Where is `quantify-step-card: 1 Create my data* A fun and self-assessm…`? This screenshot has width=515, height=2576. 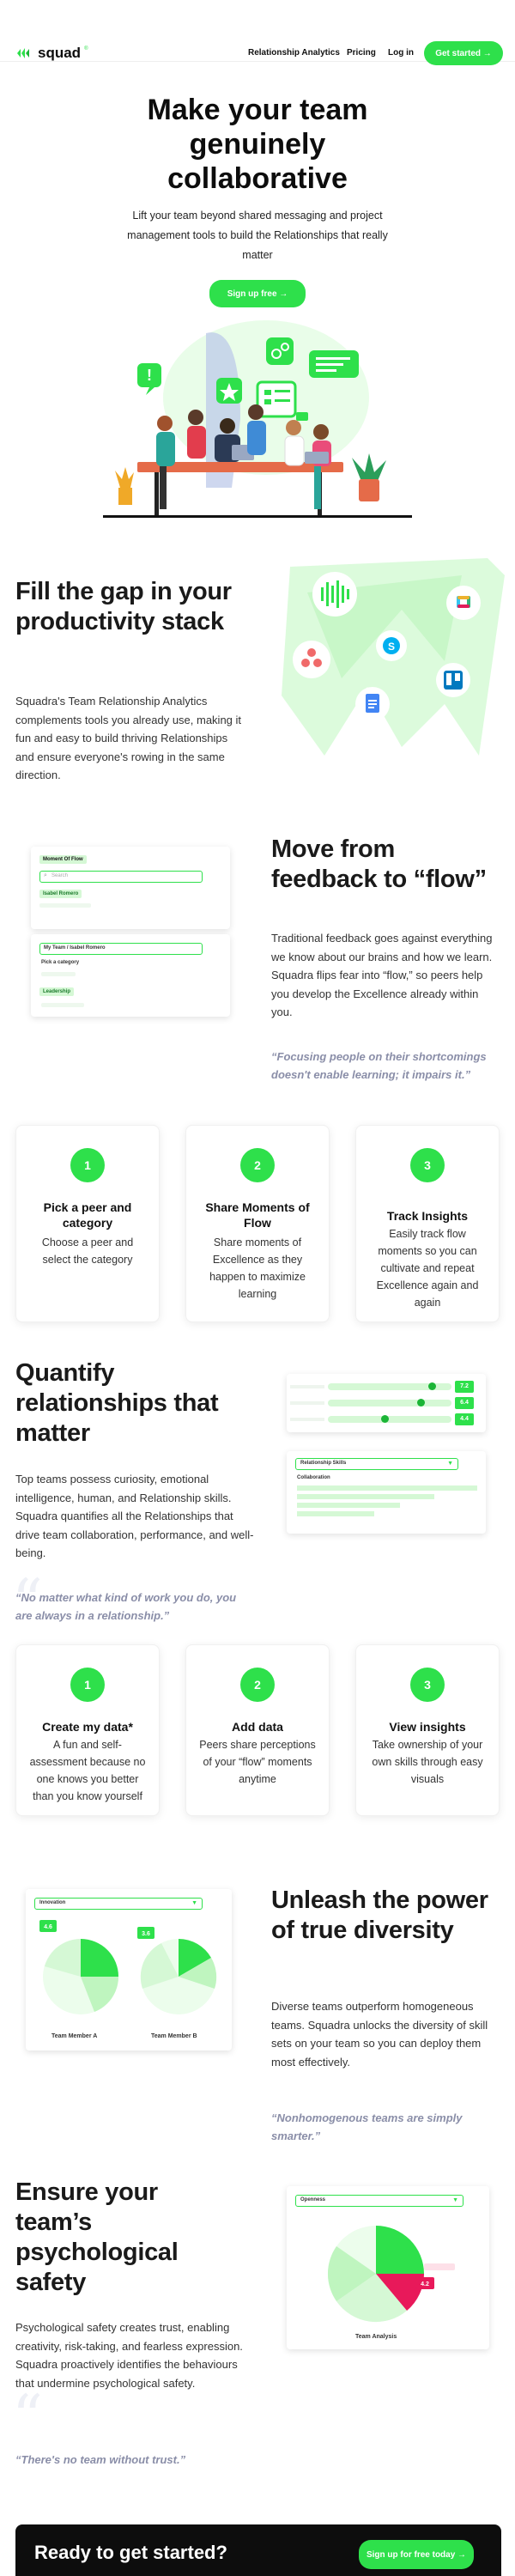 quantify-step-card: 1 Create my data* A fun and self-assessm… is located at coordinates (87, 1730).